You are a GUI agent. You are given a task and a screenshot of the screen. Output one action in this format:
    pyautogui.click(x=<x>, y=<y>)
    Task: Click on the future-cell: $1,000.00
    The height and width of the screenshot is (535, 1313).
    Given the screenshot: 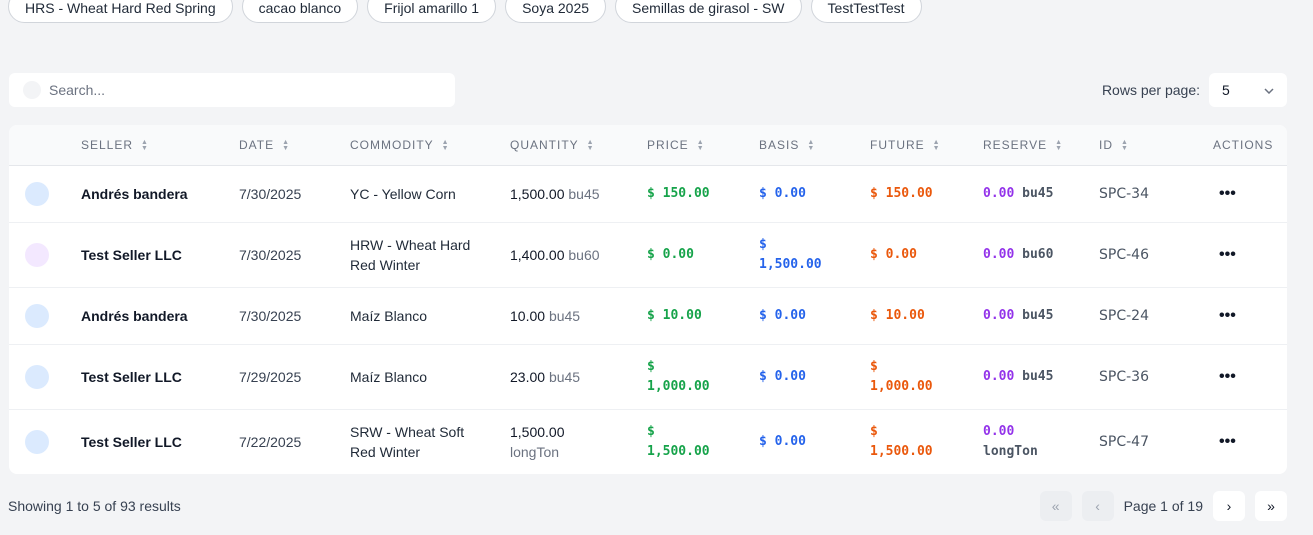 What is the action you would take?
    pyautogui.click(x=901, y=376)
    